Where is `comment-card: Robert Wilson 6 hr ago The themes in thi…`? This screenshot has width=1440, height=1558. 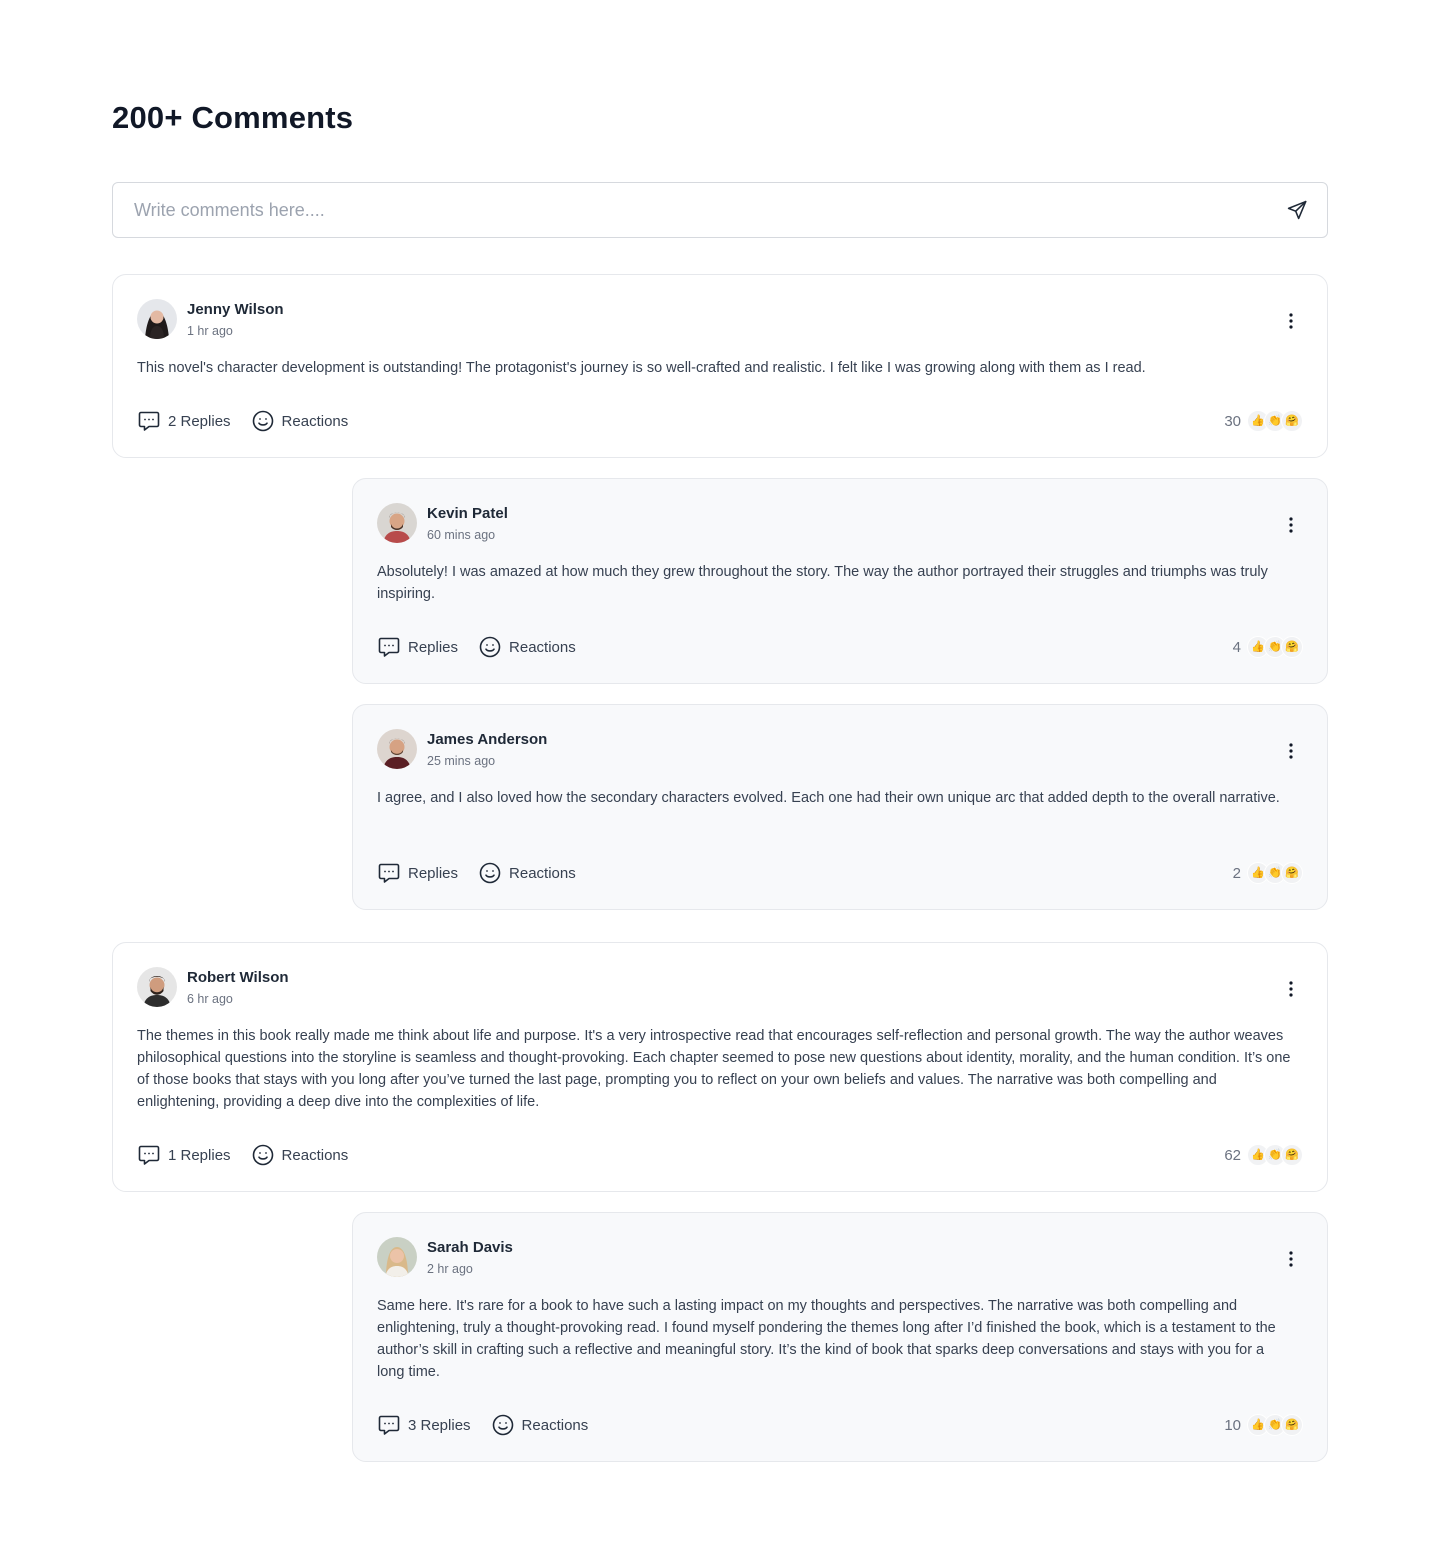
comment-card: Robert Wilson 6 hr ago The themes in thi… is located at coordinates (720, 1067).